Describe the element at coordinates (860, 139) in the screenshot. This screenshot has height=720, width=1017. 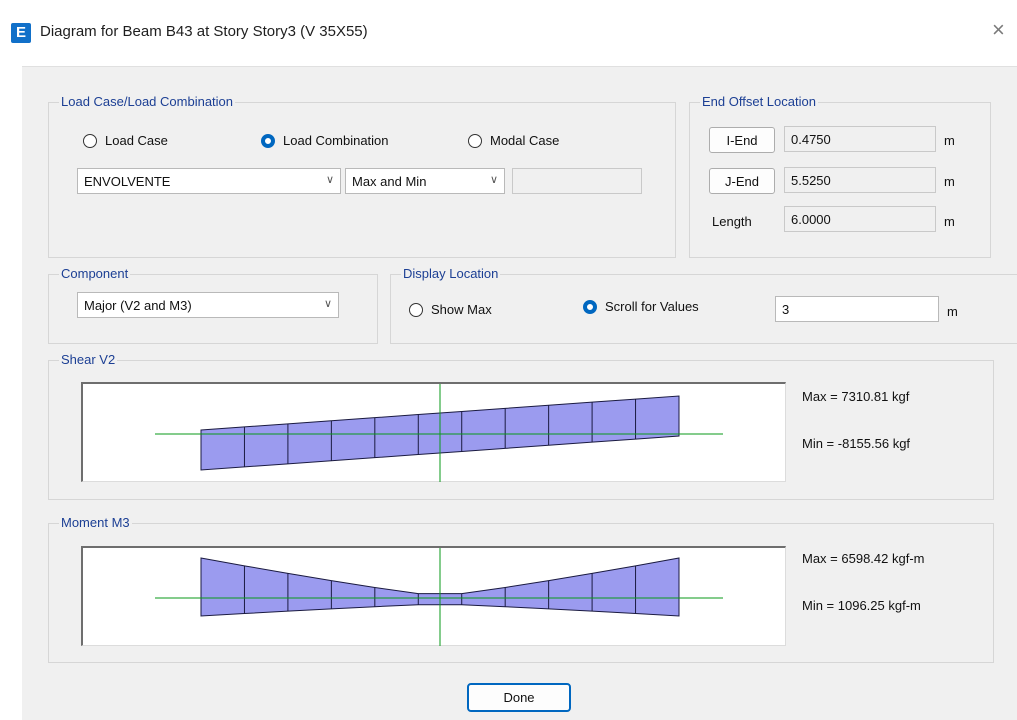
I see `i-end-value: 0.4750` at that location.